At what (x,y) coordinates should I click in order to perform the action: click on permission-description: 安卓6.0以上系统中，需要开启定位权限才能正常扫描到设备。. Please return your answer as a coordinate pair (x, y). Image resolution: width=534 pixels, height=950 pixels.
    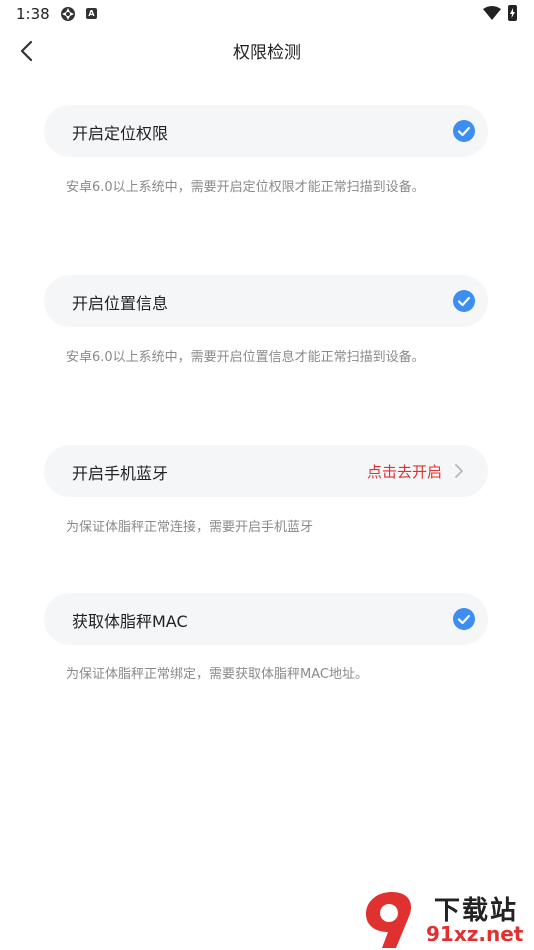
    Looking at the image, I should click on (245, 187).